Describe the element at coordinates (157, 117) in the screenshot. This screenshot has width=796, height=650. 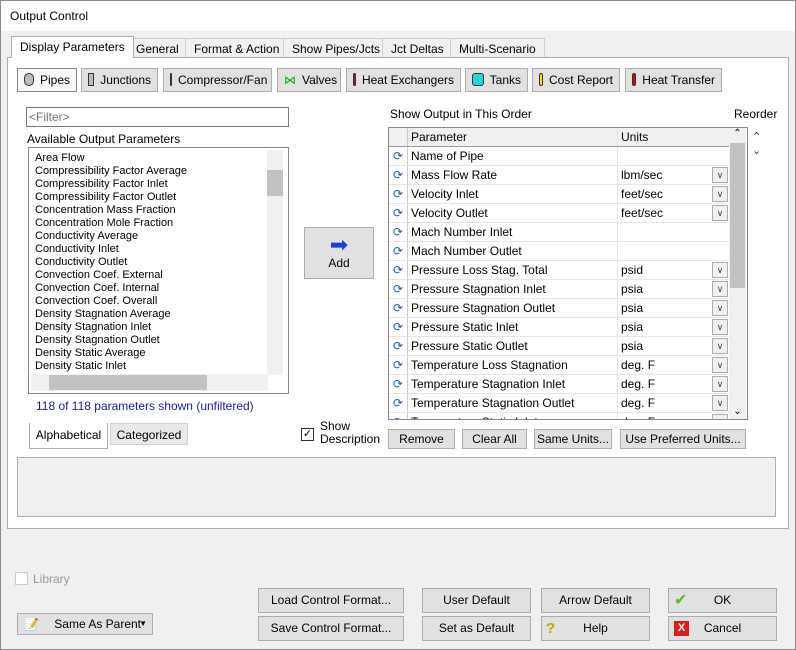
I see `filter-input` at that location.